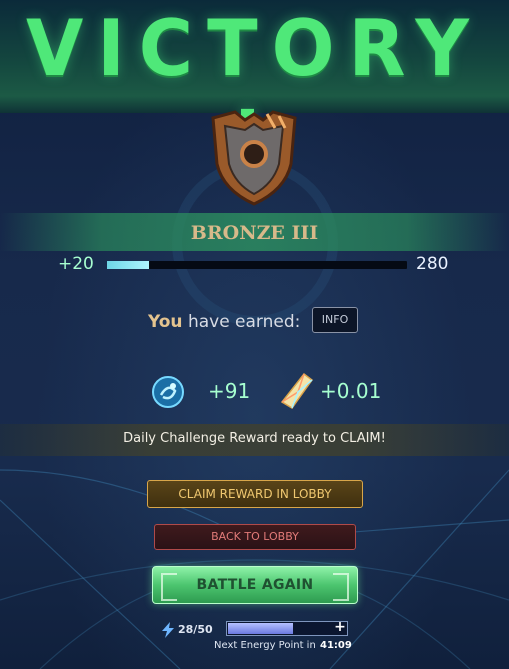 This screenshot has width=509, height=669. What do you see at coordinates (195, 629) in the screenshot?
I see `energy-count: 28/50` at bounding box center [195, 629].